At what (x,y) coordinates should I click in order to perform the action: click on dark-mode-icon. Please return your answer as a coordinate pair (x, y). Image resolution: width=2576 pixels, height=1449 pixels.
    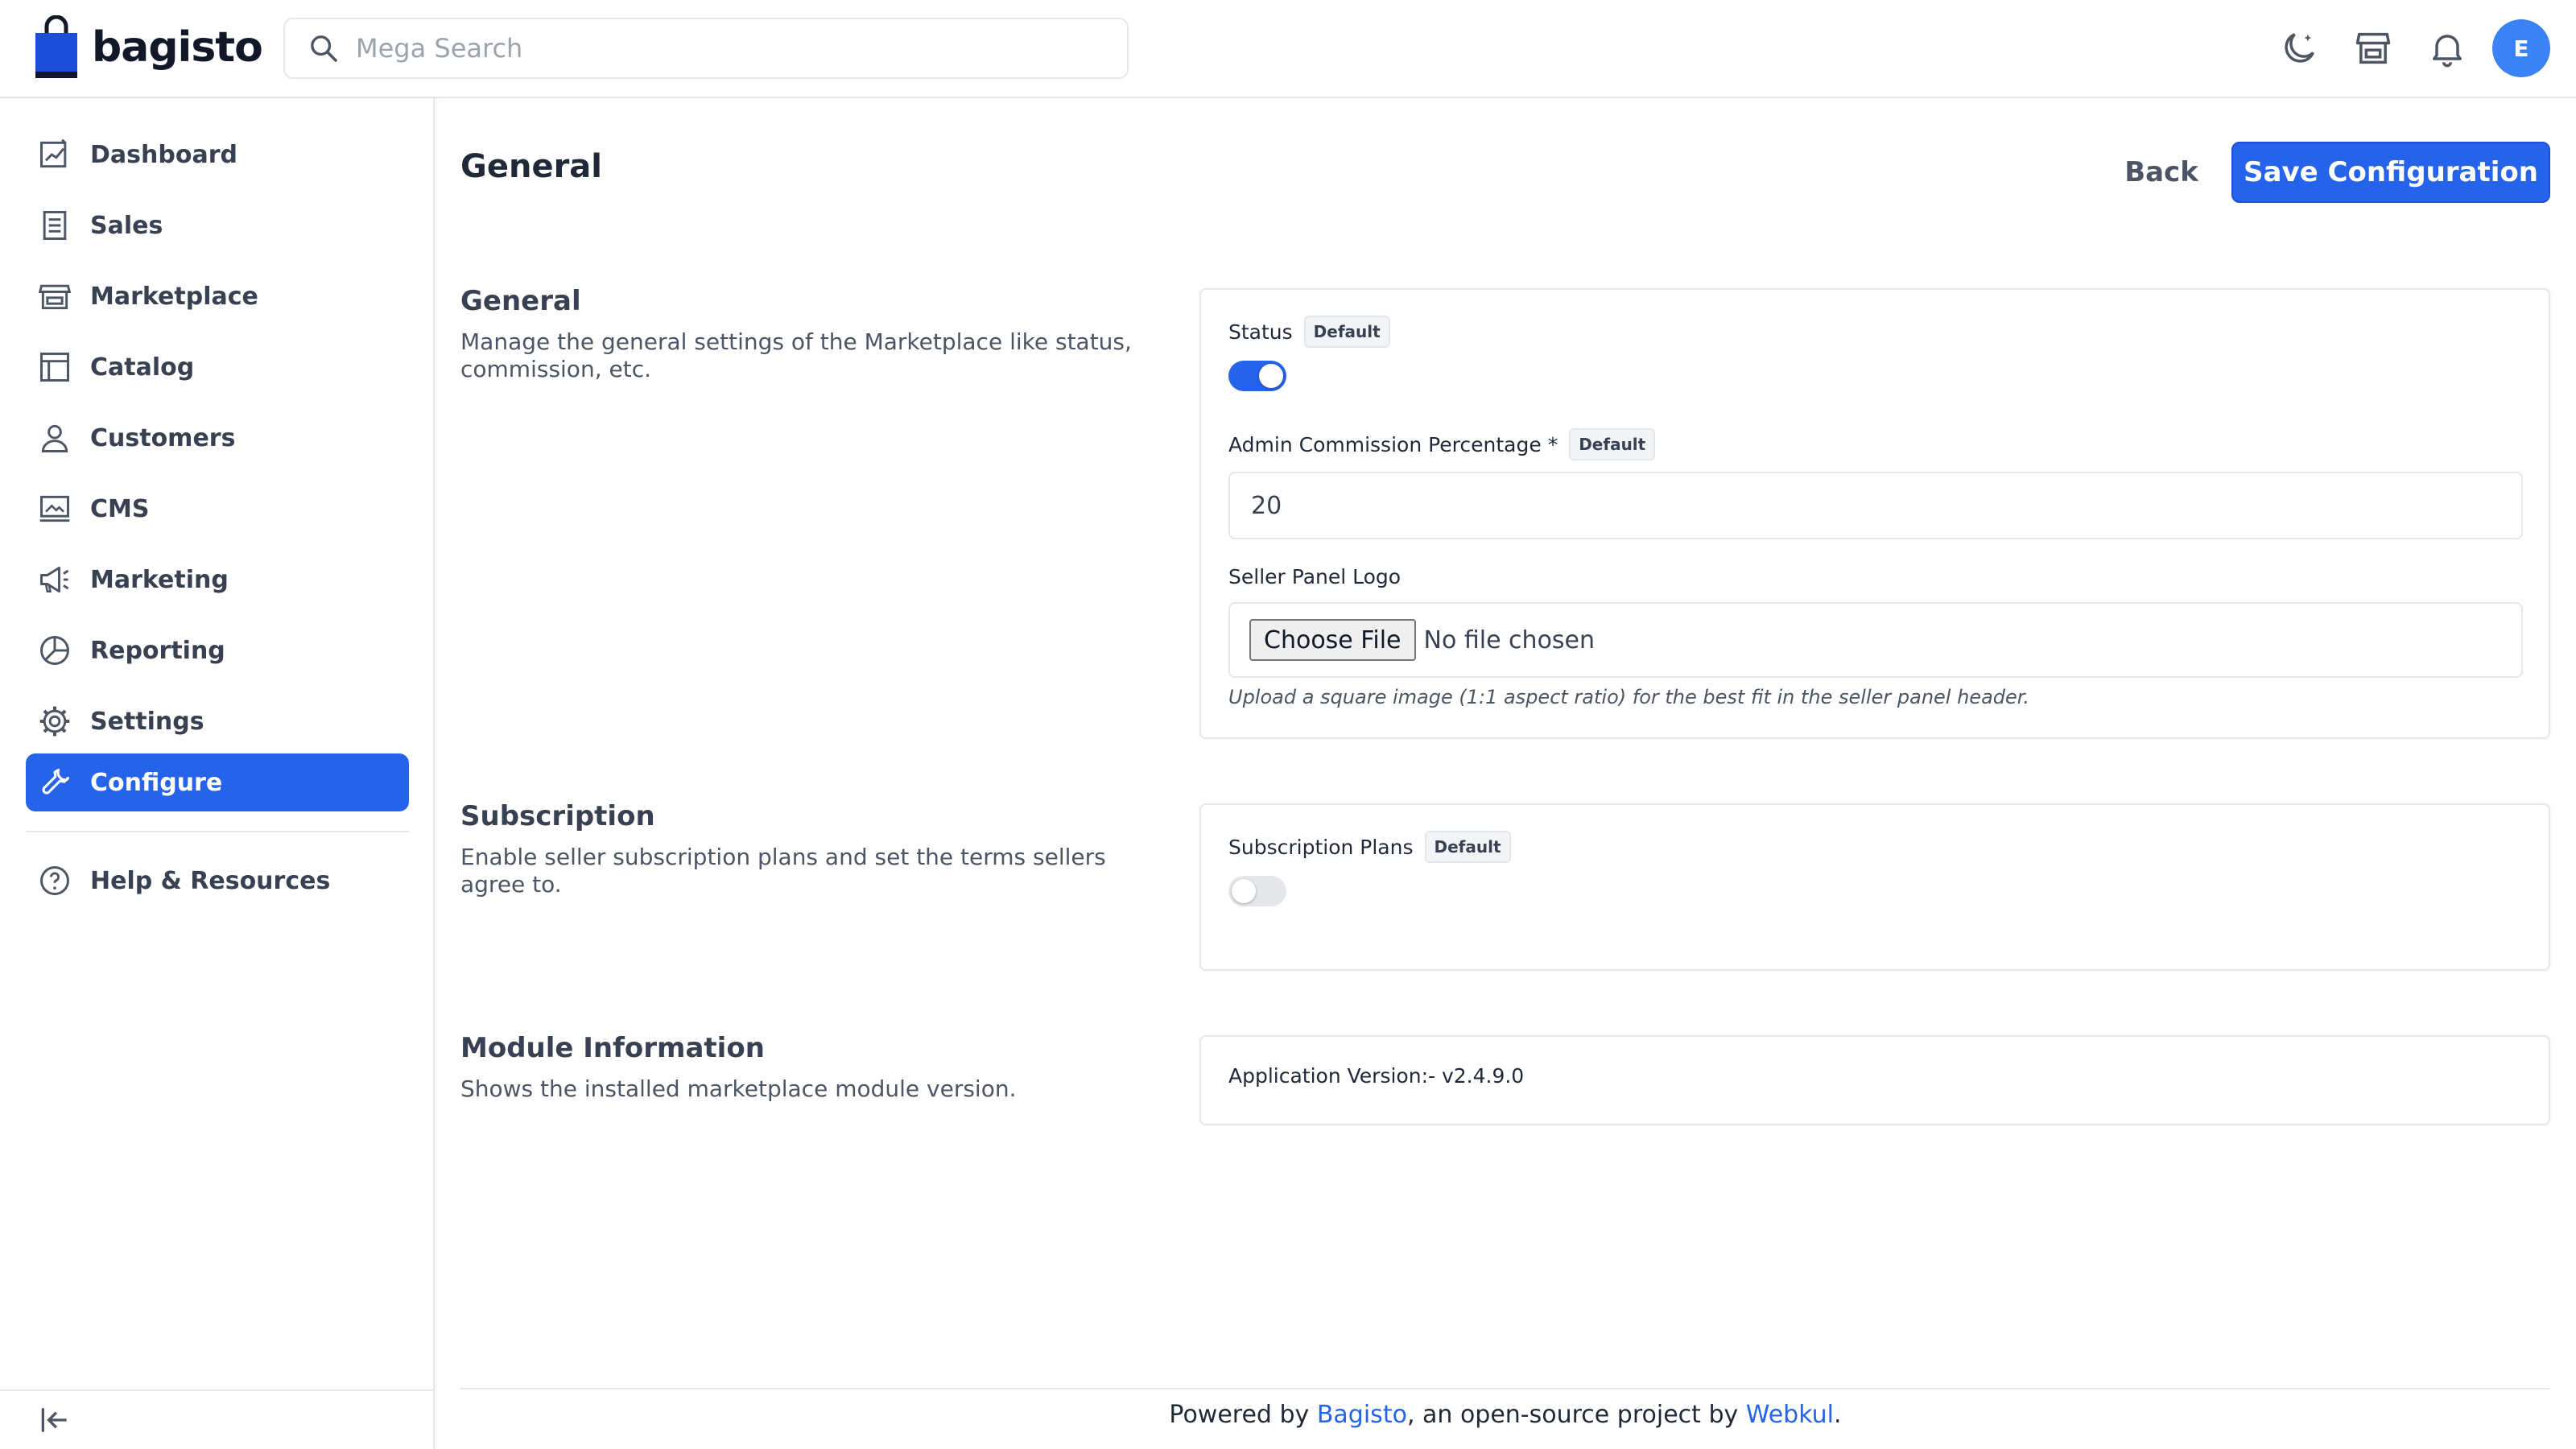
    Looking at the image, I should click on (2299, 48).